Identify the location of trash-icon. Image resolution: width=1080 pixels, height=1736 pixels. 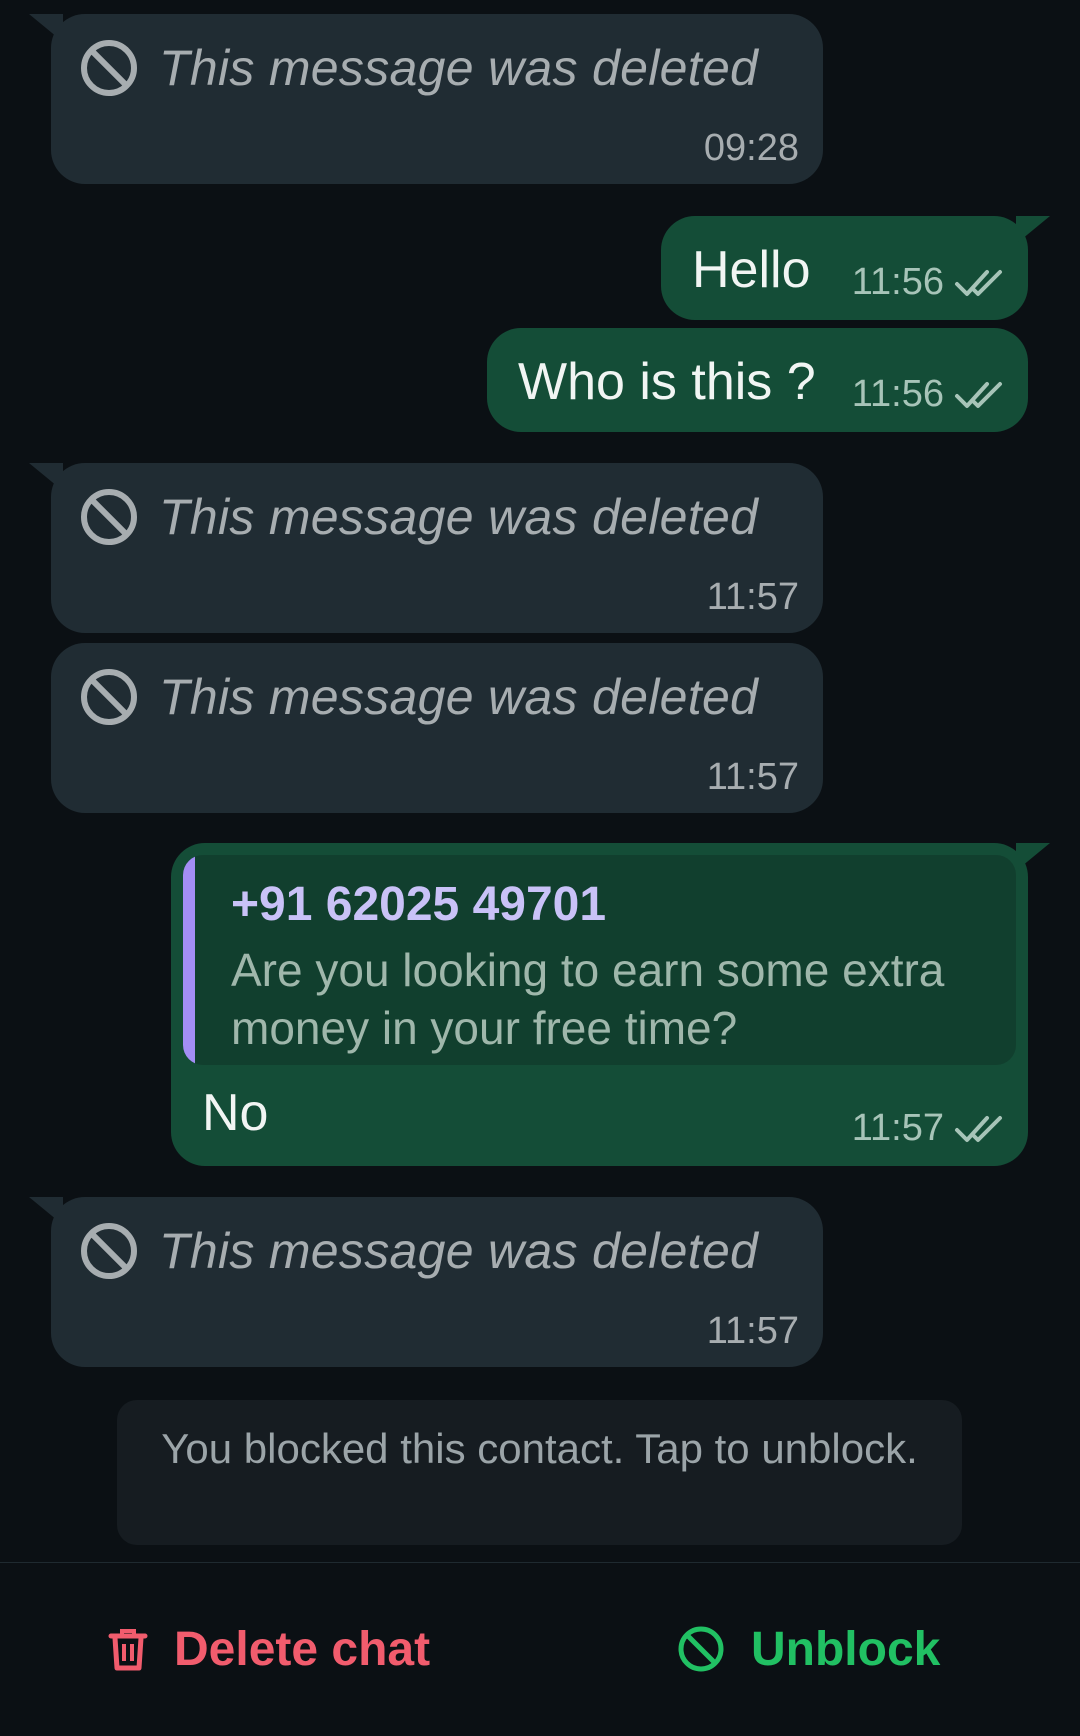
(141, 1649).